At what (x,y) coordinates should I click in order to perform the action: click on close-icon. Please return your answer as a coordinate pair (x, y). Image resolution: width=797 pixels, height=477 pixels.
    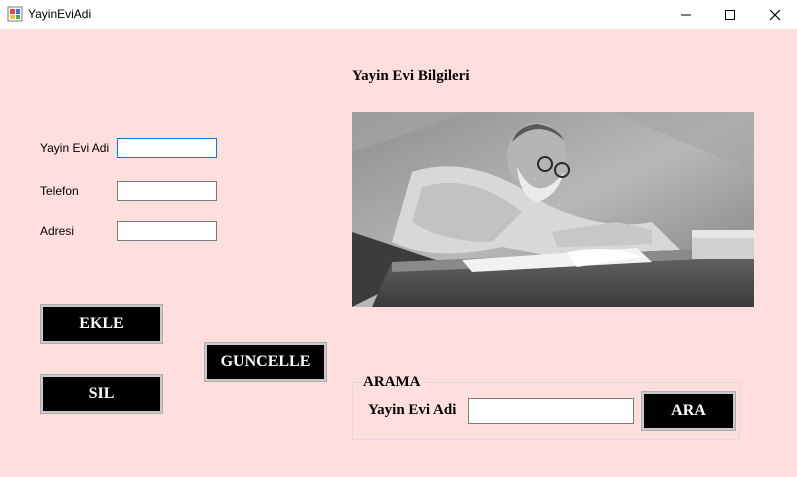
    Looking at the image, I should click on (775, 14).